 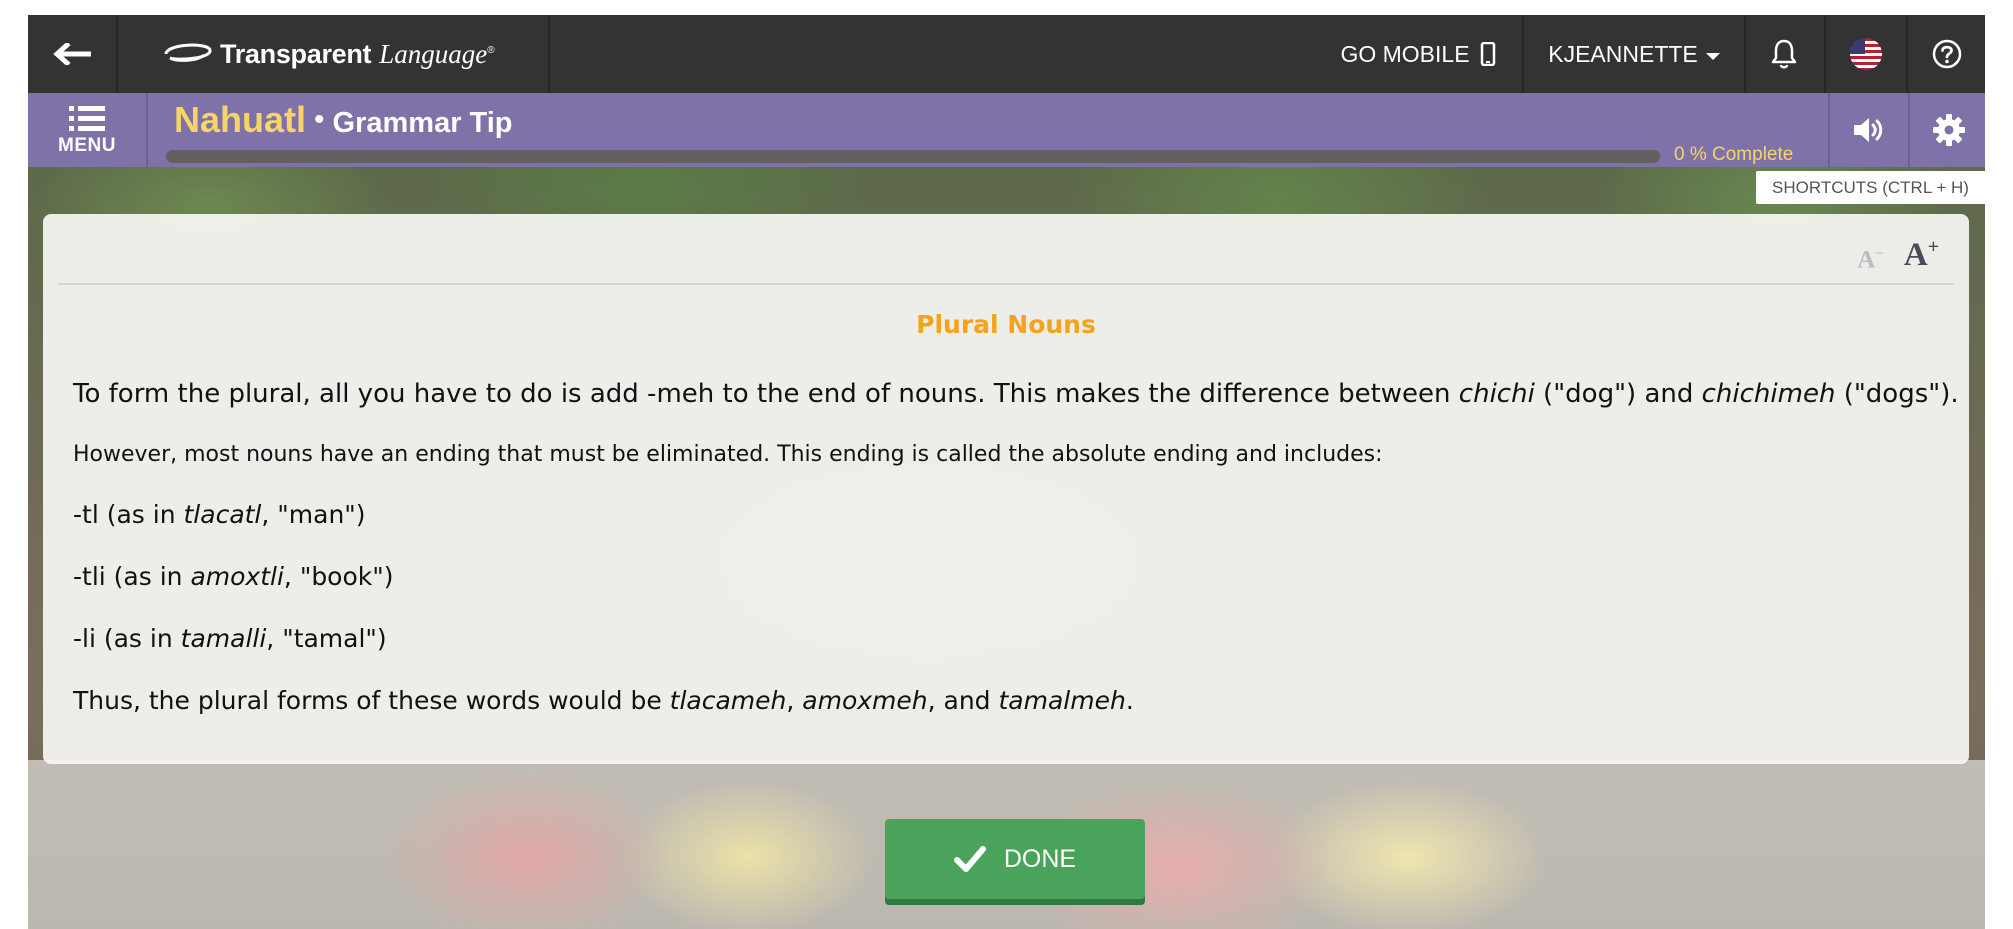 I want to click on settings-button, so click(x=1946, y=130).